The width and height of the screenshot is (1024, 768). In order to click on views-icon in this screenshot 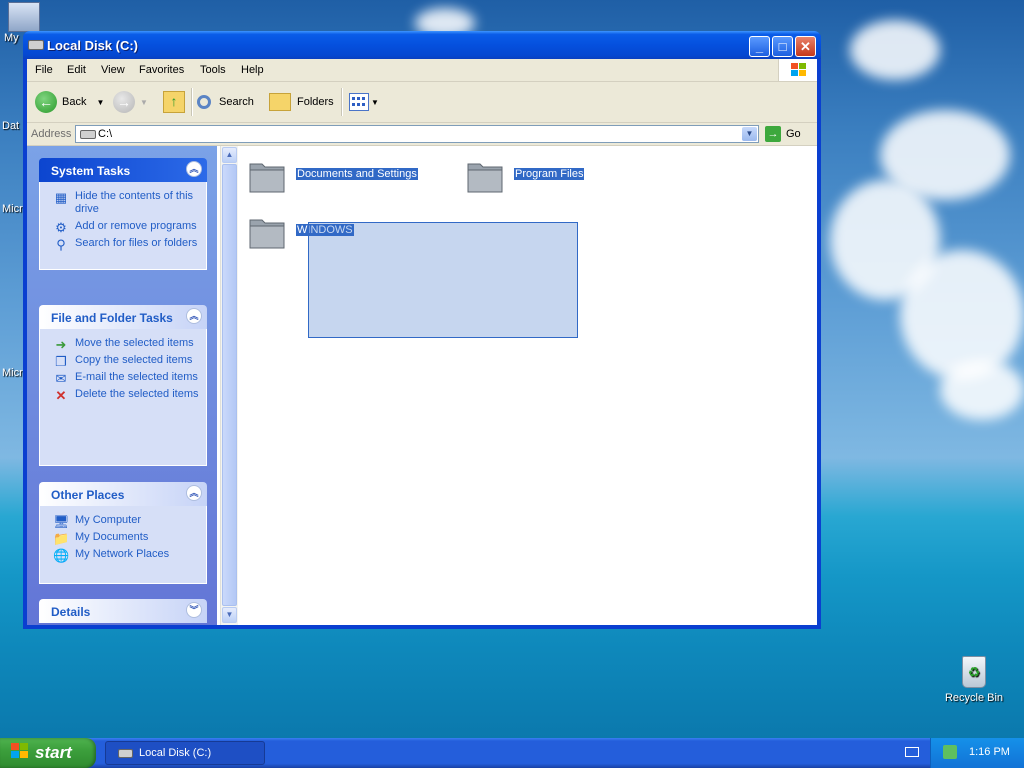, I will do `click(359, 102)`.